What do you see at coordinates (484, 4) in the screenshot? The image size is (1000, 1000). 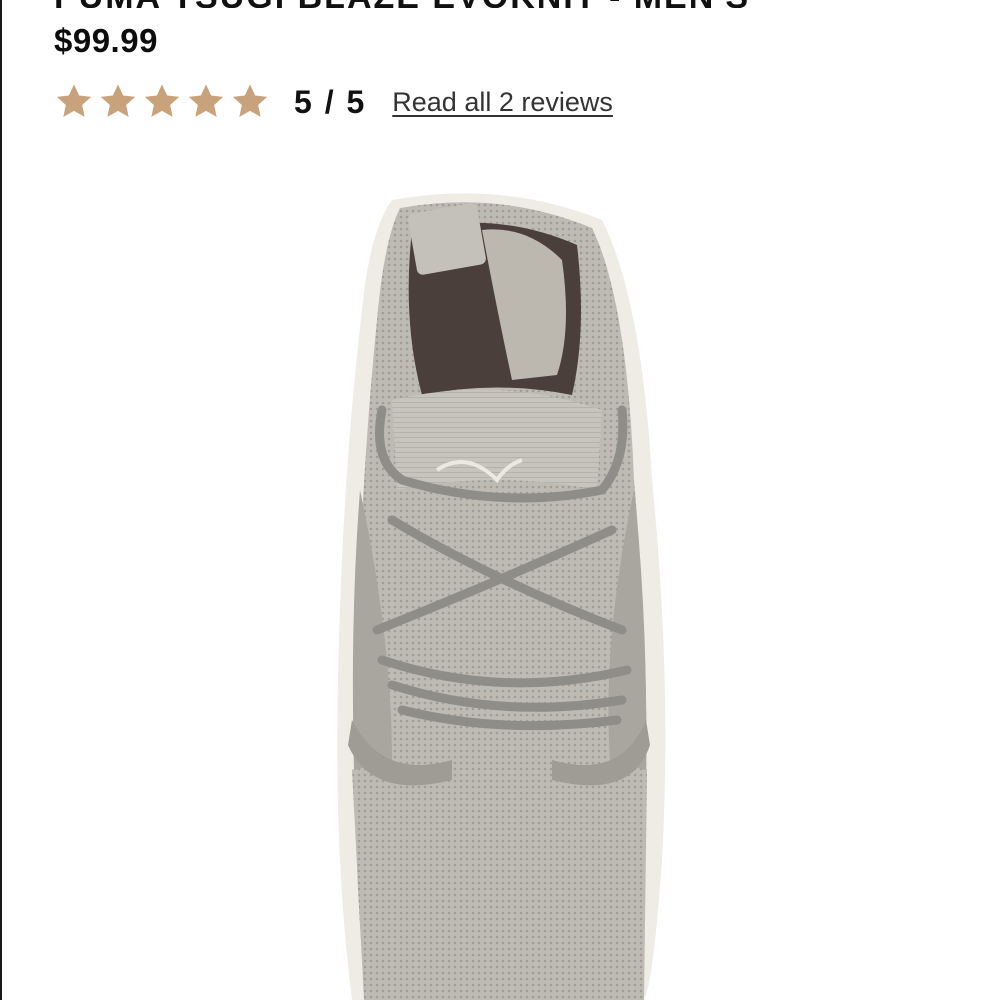 I see `product-title: PUMA TSUGI BLAZE EVOKNIT - MEN'S` at bounding box center [484, 4].